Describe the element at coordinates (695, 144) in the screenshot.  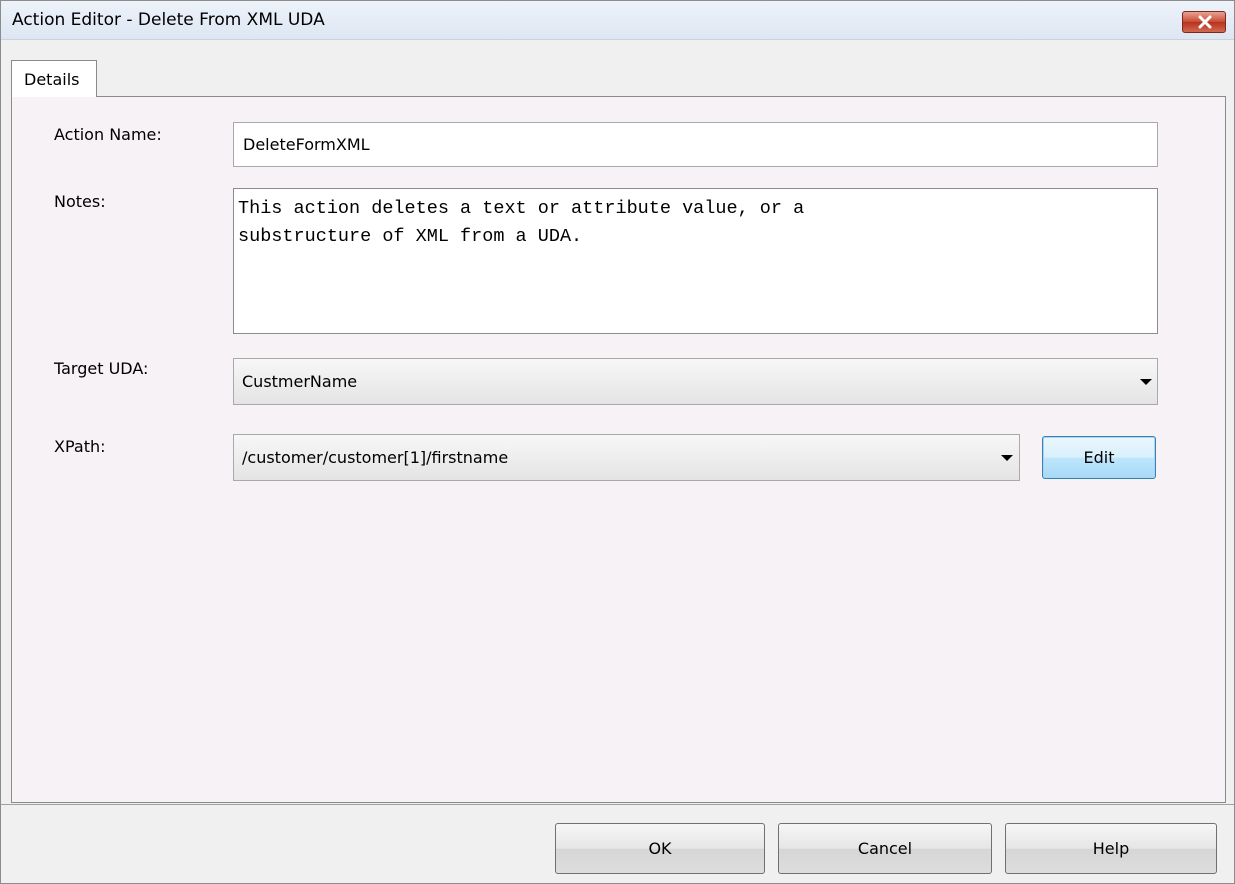
I see `action-name-input: DeleteFormXML` at that location.